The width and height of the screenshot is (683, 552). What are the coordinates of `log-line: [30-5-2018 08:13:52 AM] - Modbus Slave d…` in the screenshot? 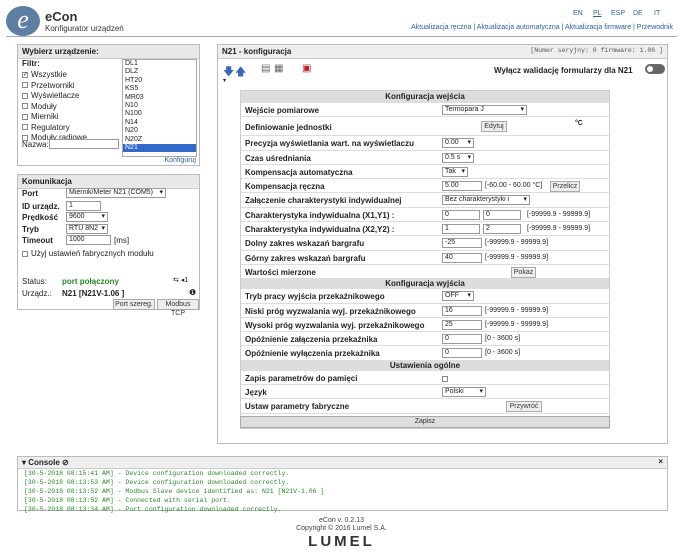 It's located at (174, 491).